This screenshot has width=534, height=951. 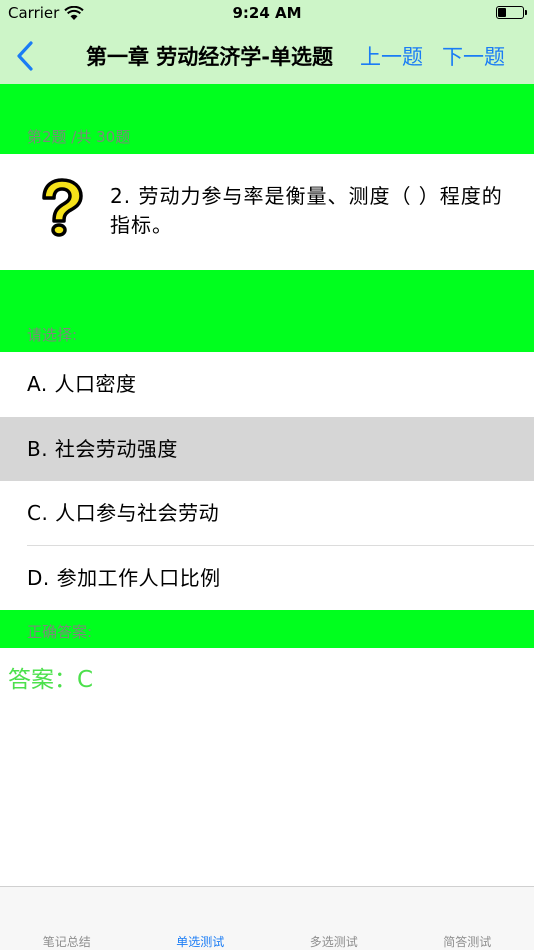 What do you see at coordinates (267, 578) in the screenshot?
I see `option-d: D. 参加工作人口比例` at bounding box center [267, 578].